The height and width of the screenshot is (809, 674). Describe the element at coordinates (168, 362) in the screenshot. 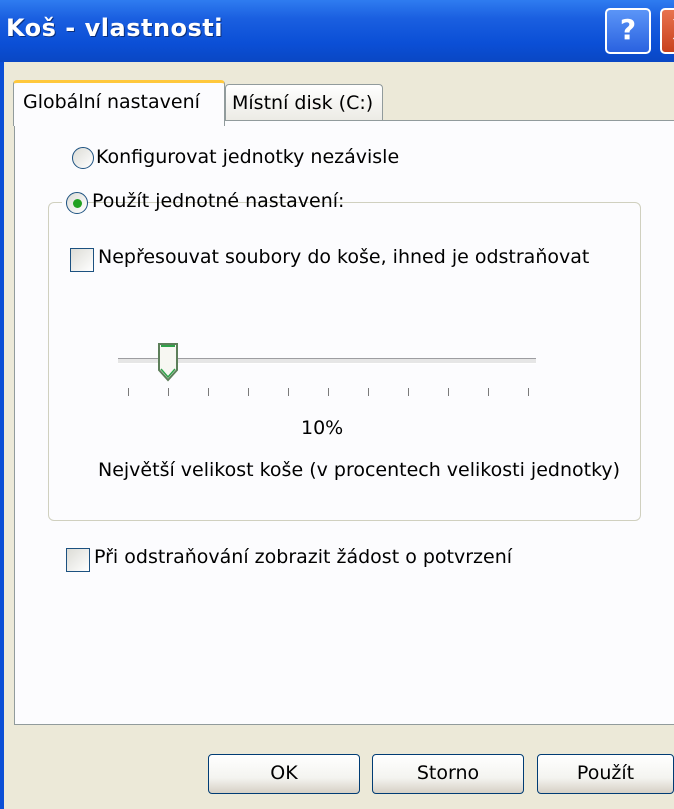

I see `size-slider-thumb` at that location.